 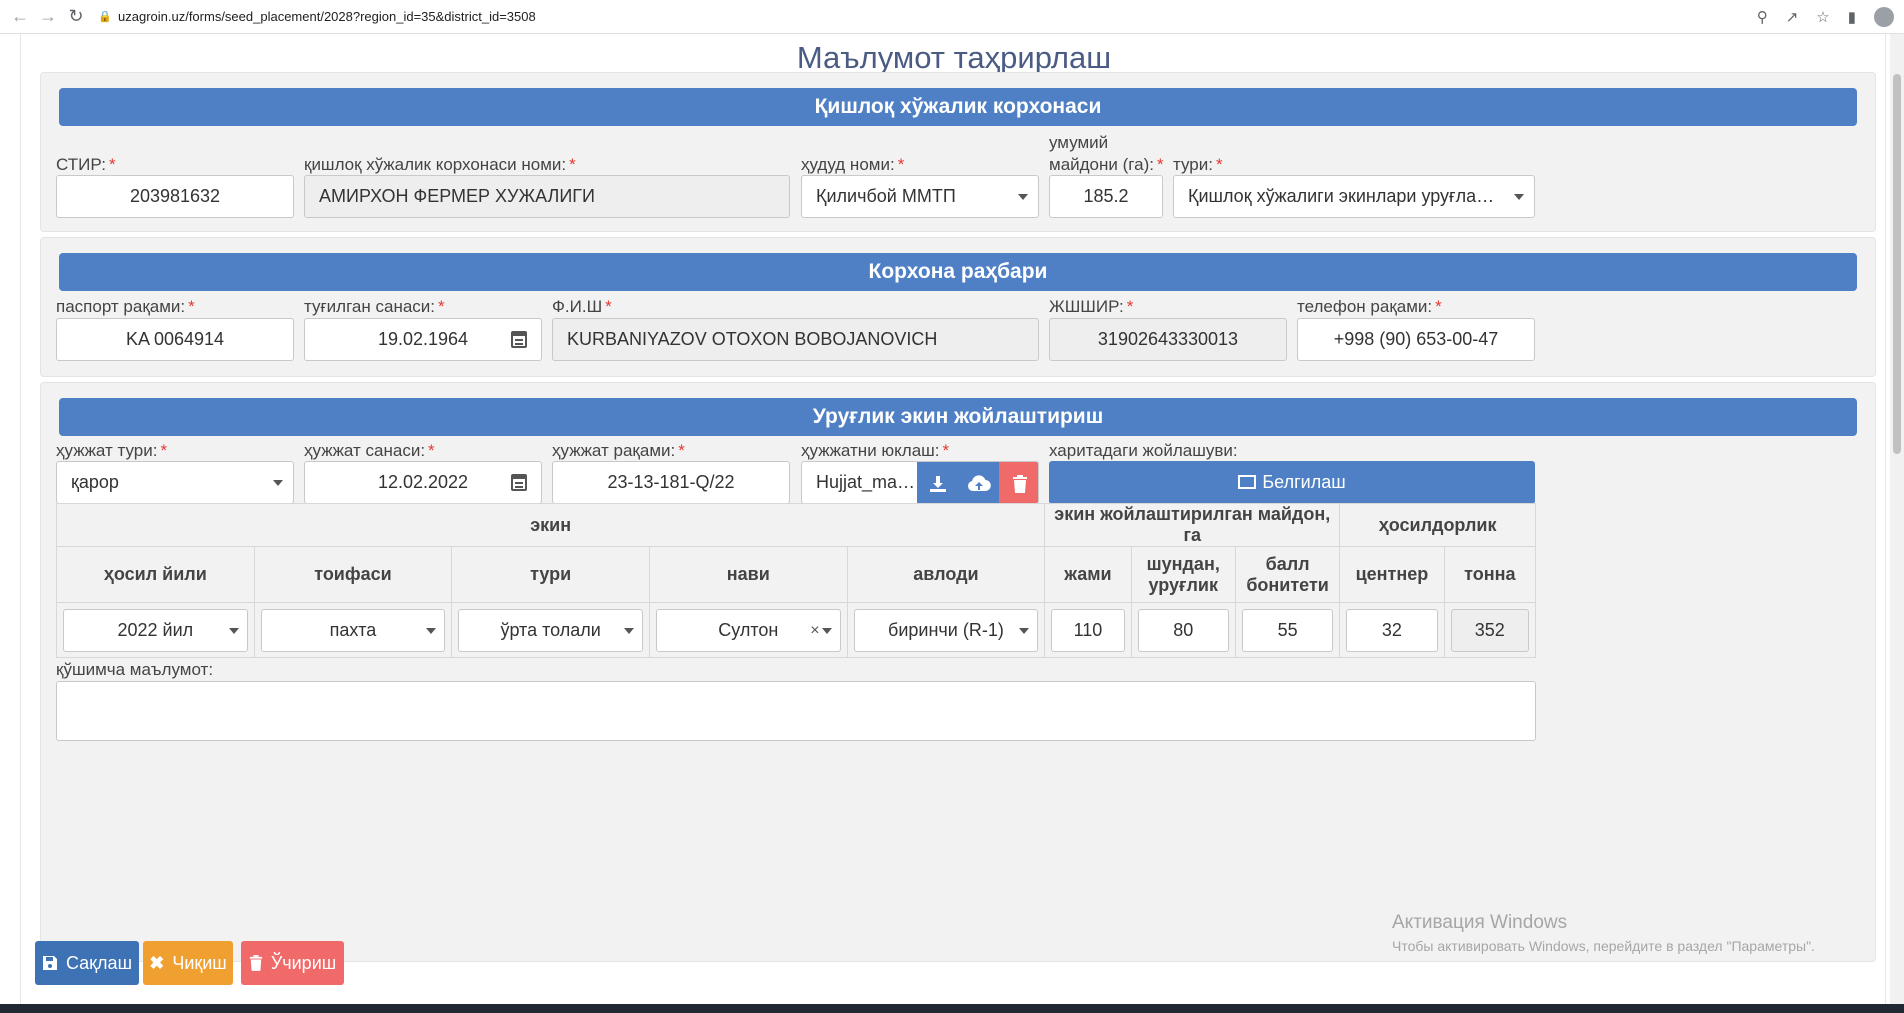 I want to click on director-section-header: Корхона раҳбари, so click(x=958, y=272).